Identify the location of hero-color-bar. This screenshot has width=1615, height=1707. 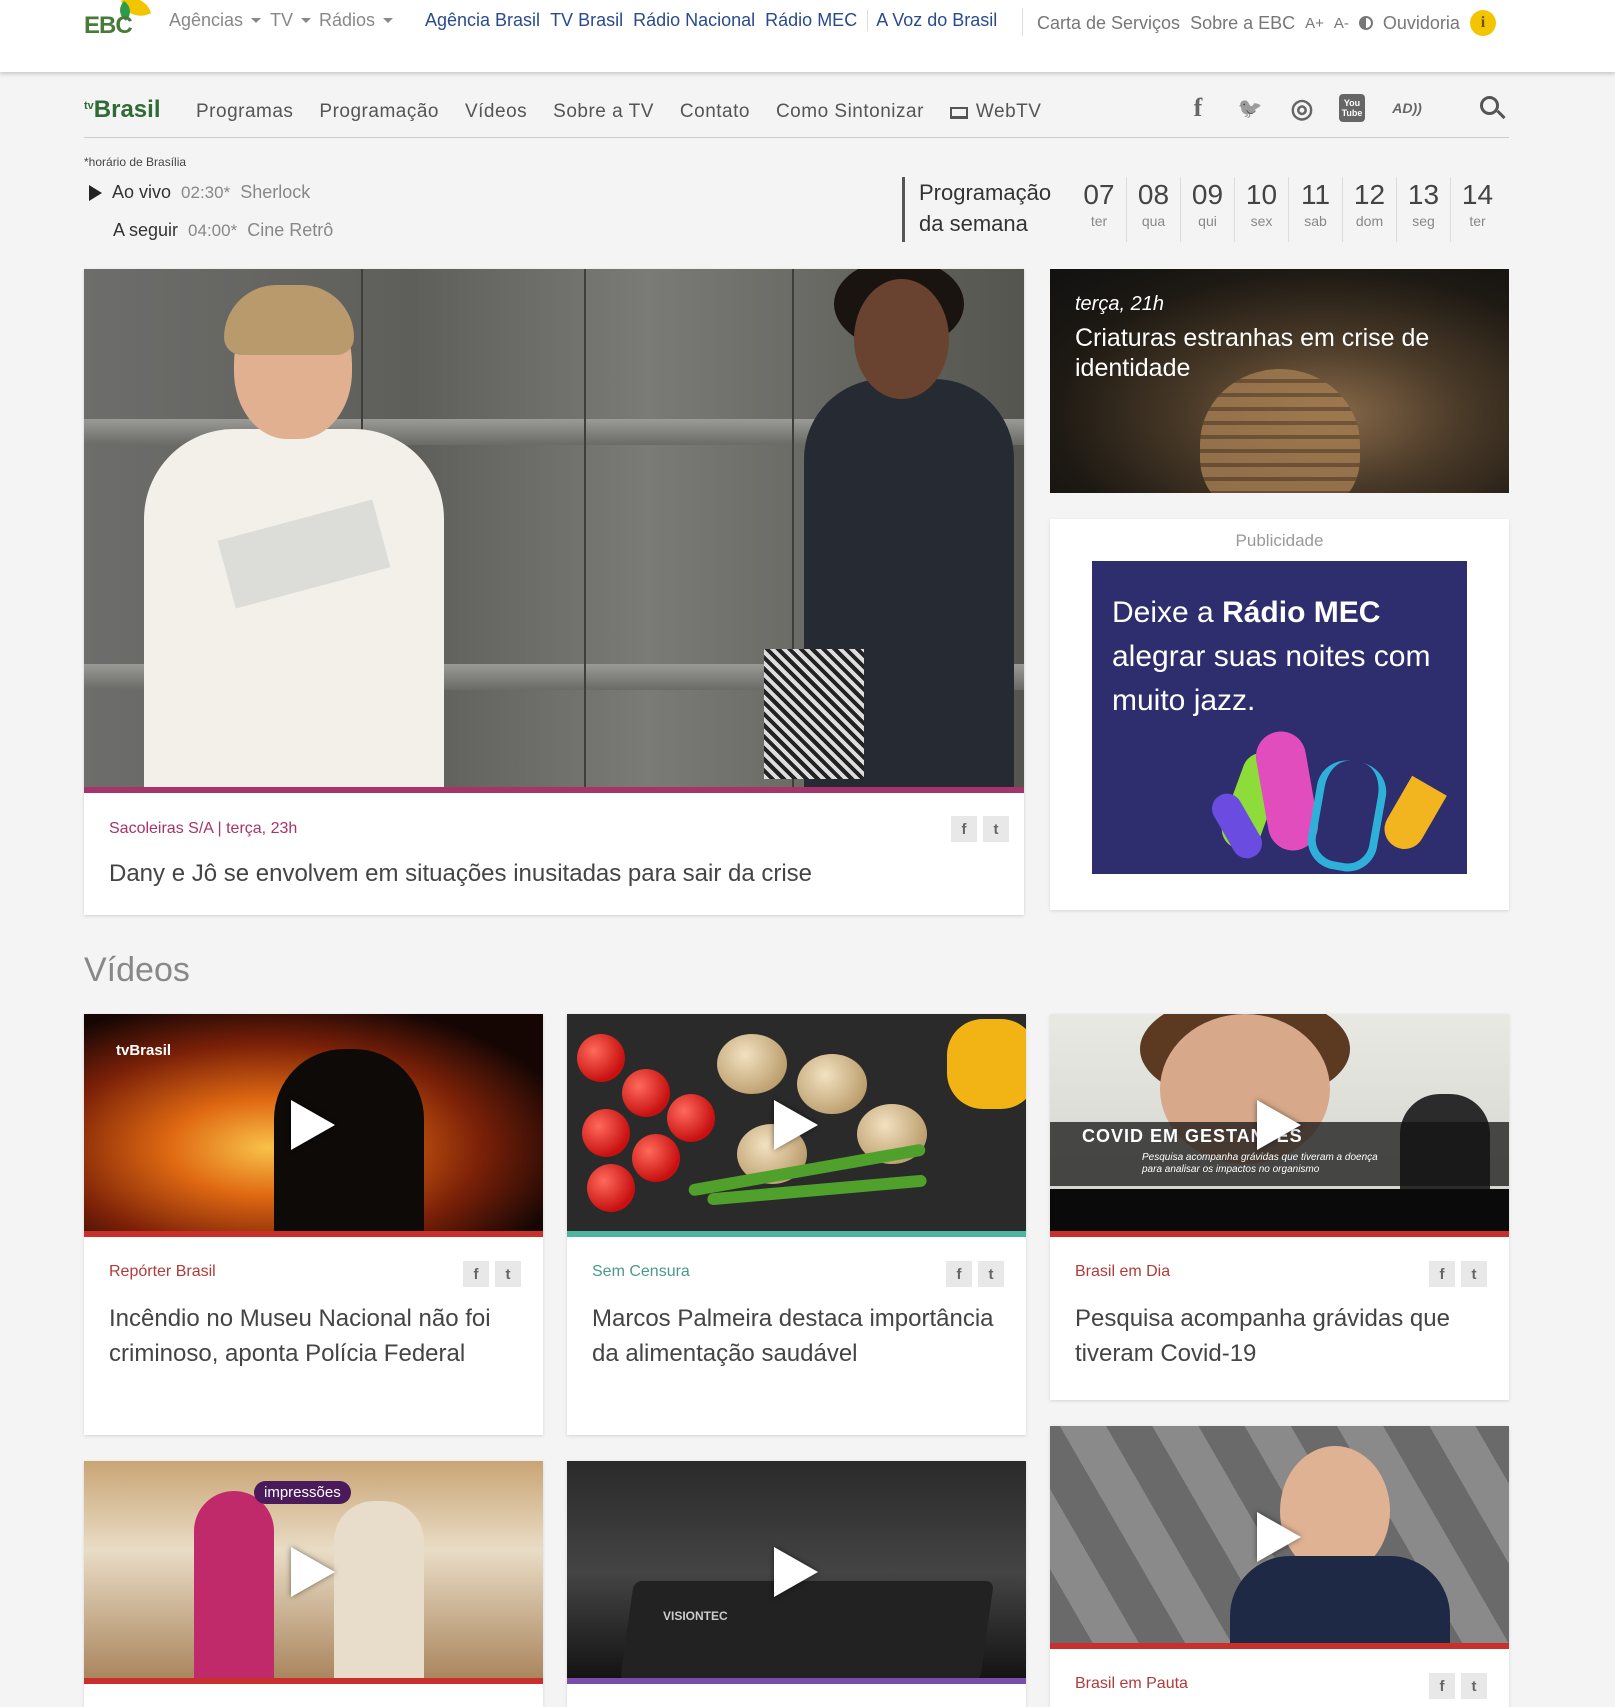
(554, 790).